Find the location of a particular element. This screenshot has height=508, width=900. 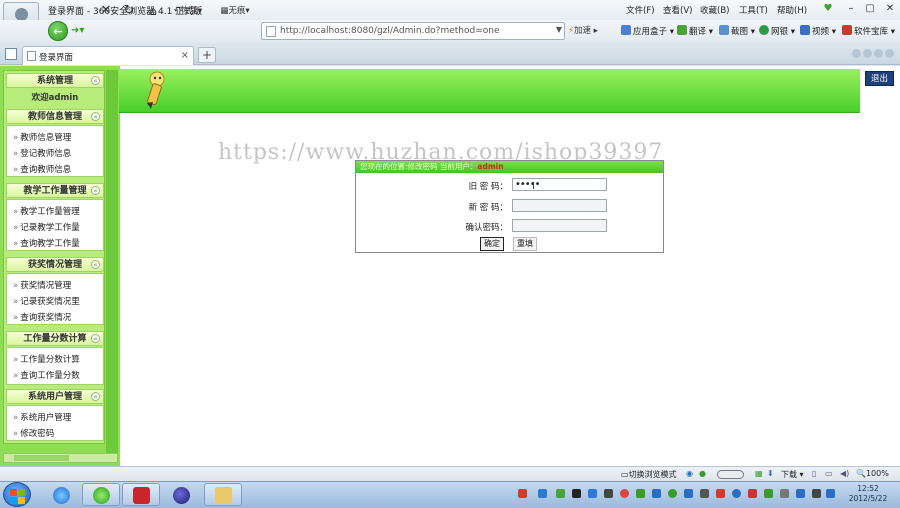

switch-mode-button: ▭切换浏览模式 is located at coordinates (649, 474).